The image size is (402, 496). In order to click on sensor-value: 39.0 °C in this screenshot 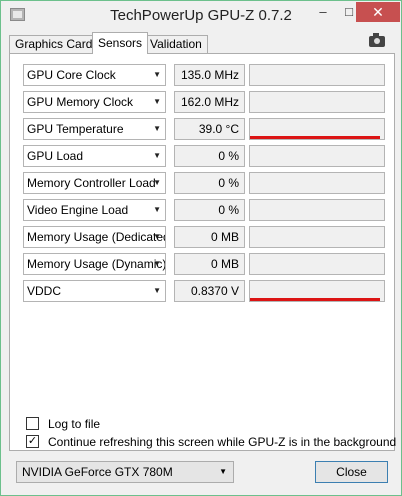, I will do `click(209, 129)`.